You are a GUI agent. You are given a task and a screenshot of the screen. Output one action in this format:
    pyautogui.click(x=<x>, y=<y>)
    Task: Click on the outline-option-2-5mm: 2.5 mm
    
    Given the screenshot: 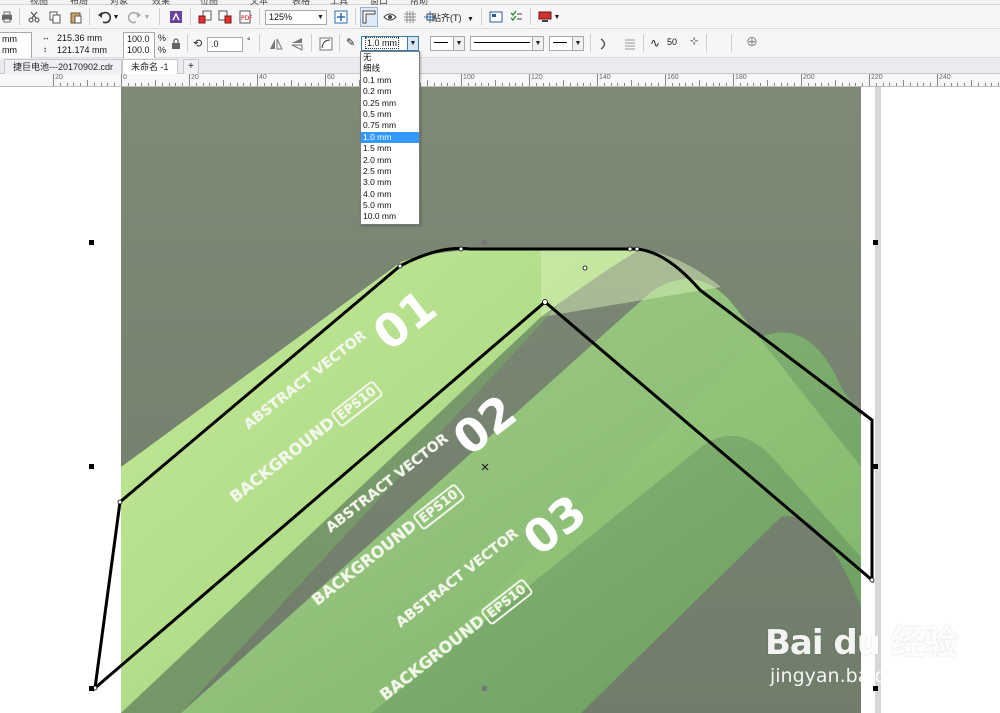 What is the action you would take?
    pyautogui.click(x=390, y=171)
    